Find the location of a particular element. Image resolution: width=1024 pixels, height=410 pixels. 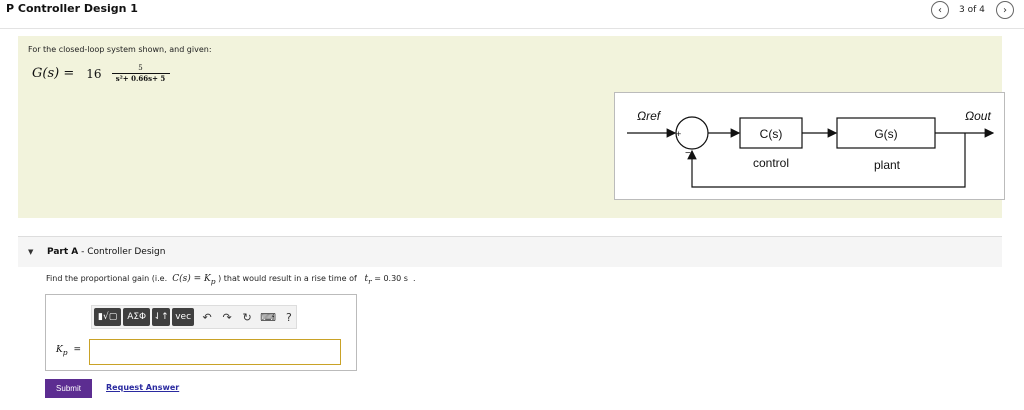

controller-caption: control is located at coordinates (771, 163).